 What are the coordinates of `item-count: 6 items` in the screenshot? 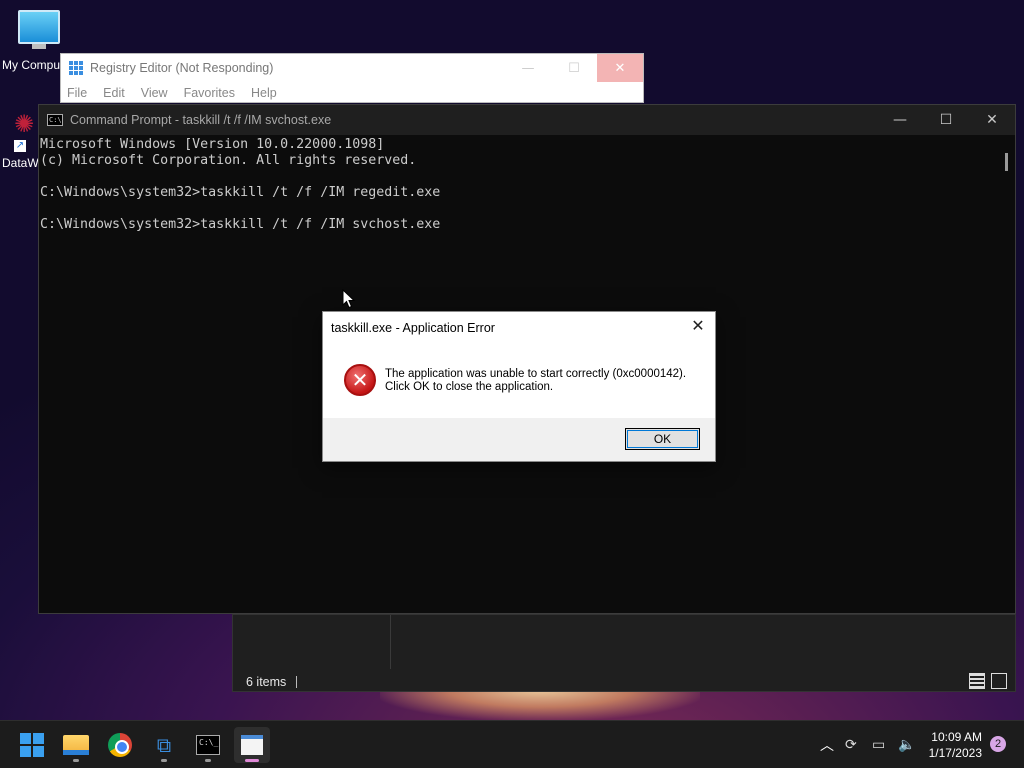 It's located at (266, 682).